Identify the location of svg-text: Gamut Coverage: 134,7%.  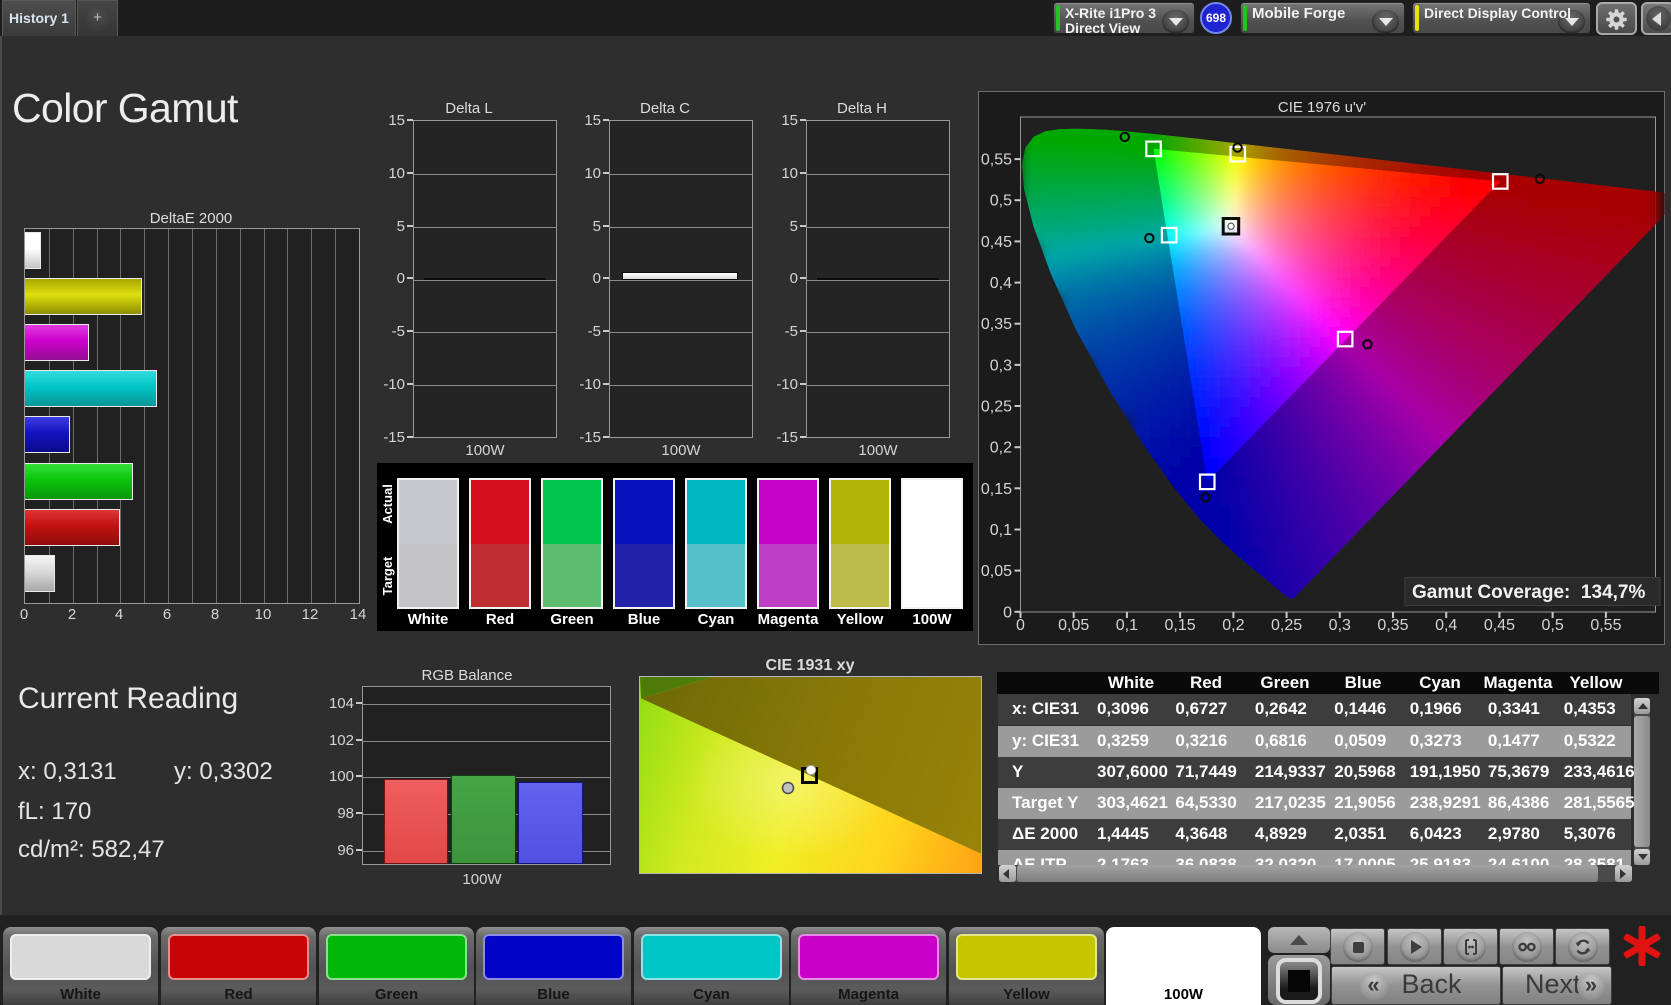
(1528, 592).